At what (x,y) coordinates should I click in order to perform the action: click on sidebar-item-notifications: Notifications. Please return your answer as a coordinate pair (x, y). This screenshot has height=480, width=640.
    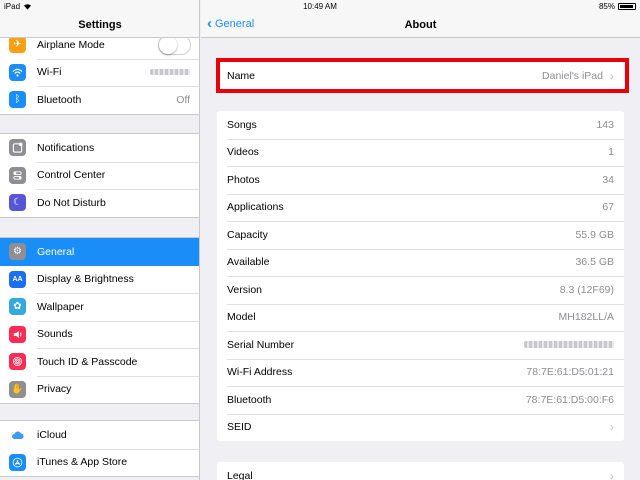
    Looking at the image, I should click on (99, 148).